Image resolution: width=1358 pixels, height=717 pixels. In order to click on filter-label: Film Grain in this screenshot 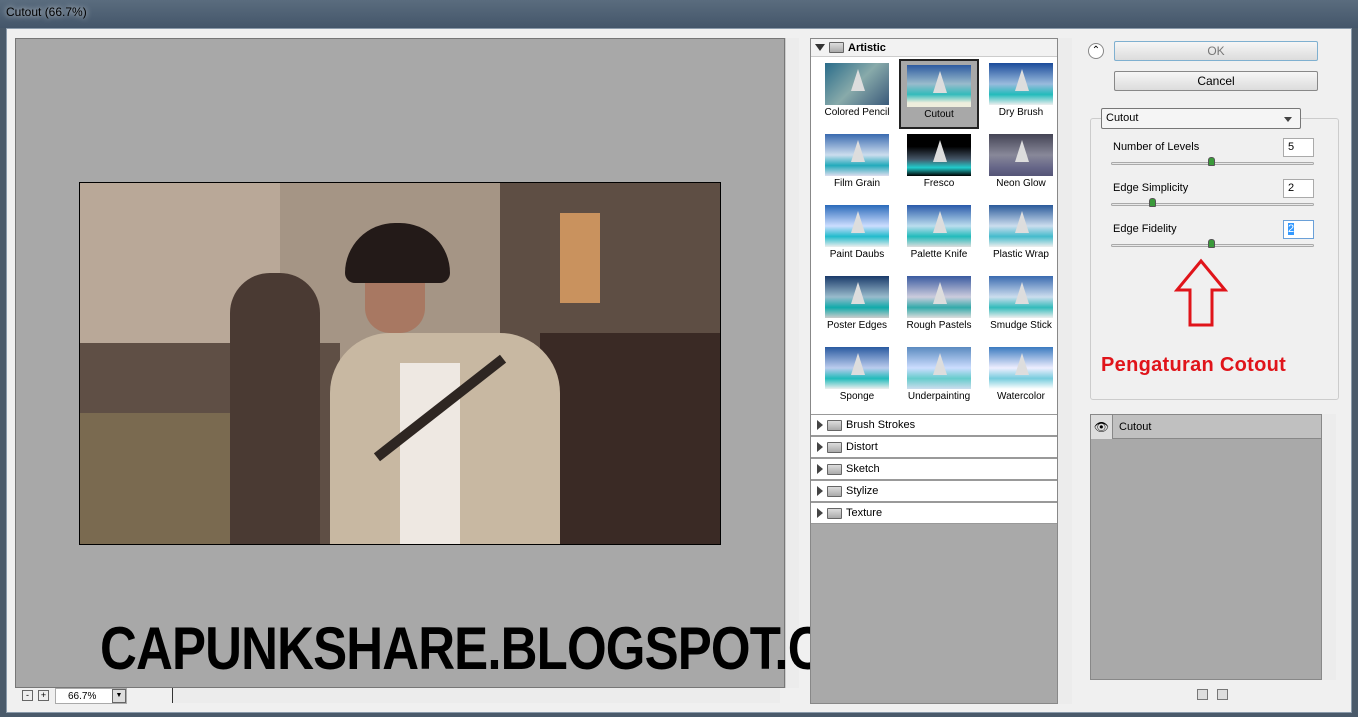, I will do `click(857, 183)`.